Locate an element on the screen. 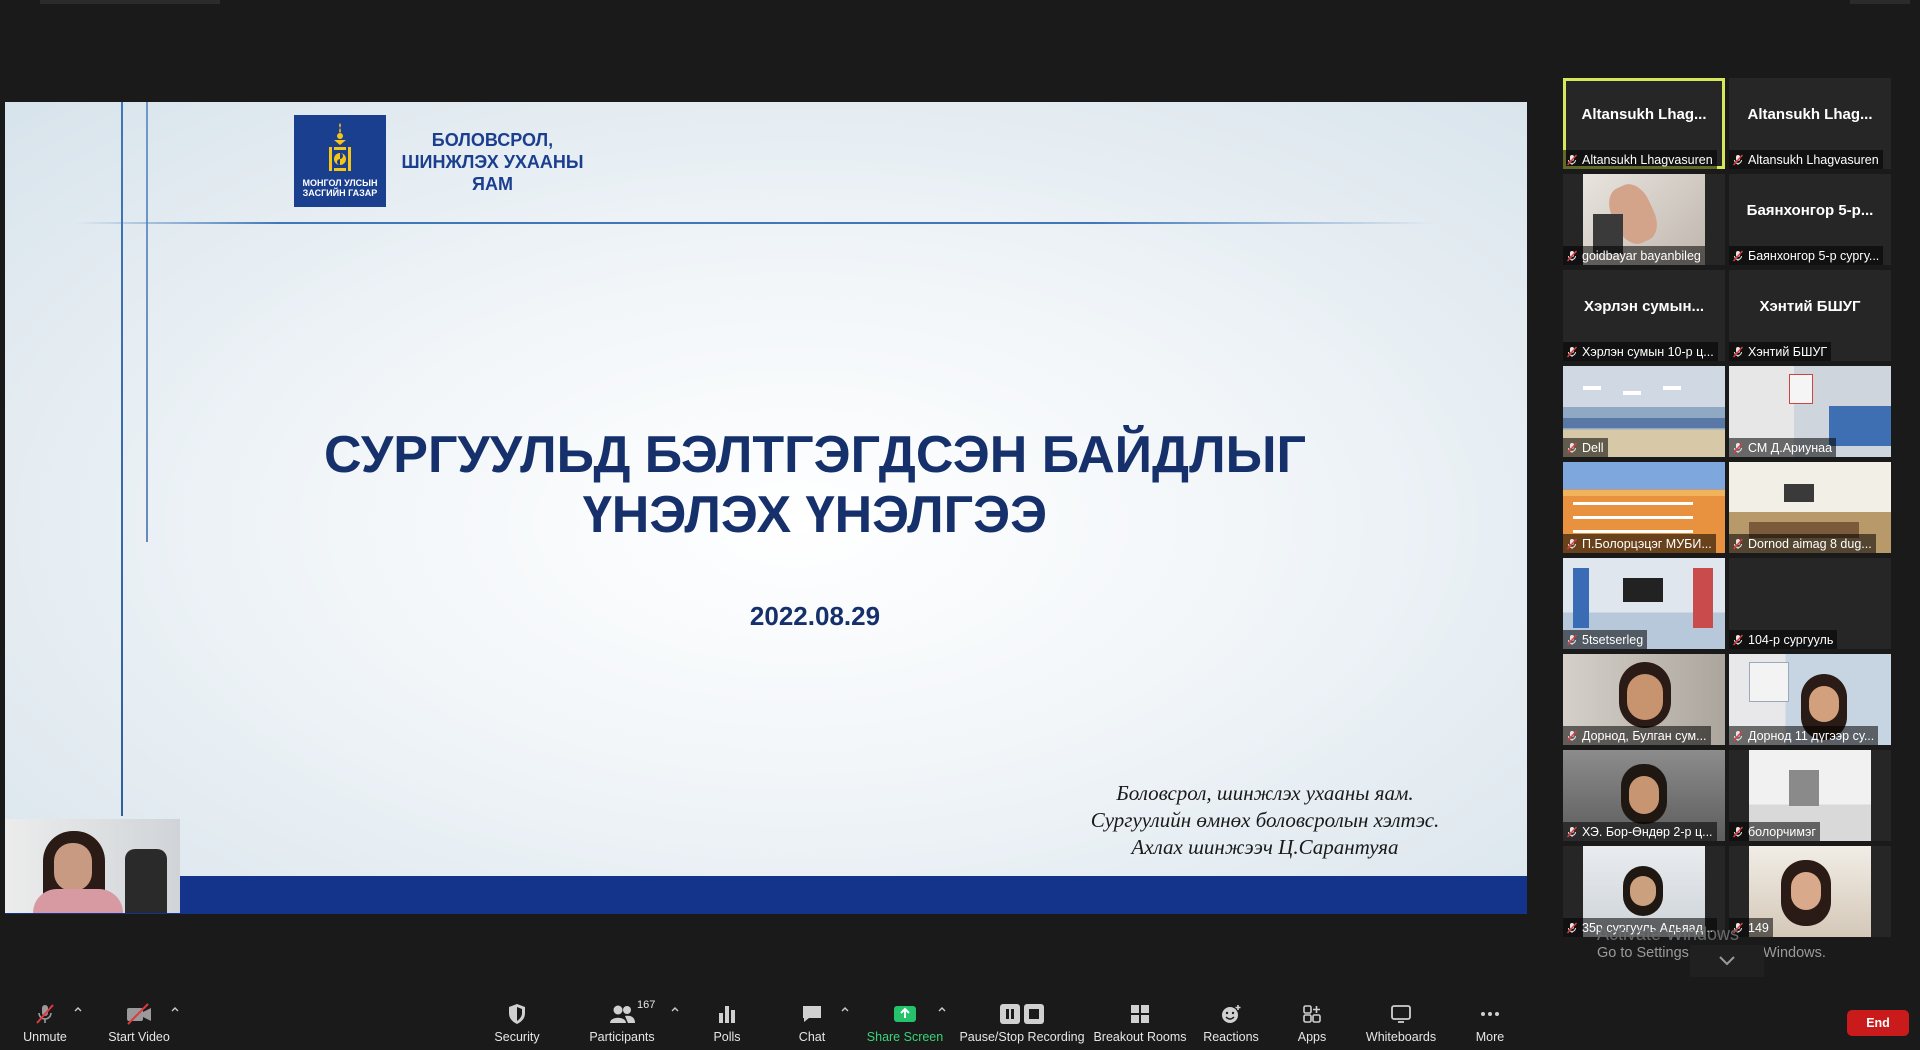 The width and height of the screenshot is (1920, 1050). government-logo: МОНГОЛ УЛСЫН ЗАСГИЙН ГАЗАР is located at coordinates (340, 161).